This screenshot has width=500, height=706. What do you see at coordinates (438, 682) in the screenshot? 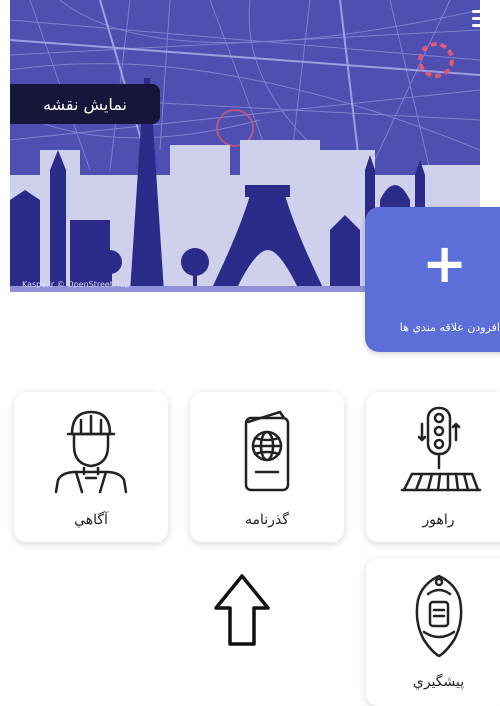
I see `tile-pishgiri-label: پيشگيري` at bounding box center [438, 682].